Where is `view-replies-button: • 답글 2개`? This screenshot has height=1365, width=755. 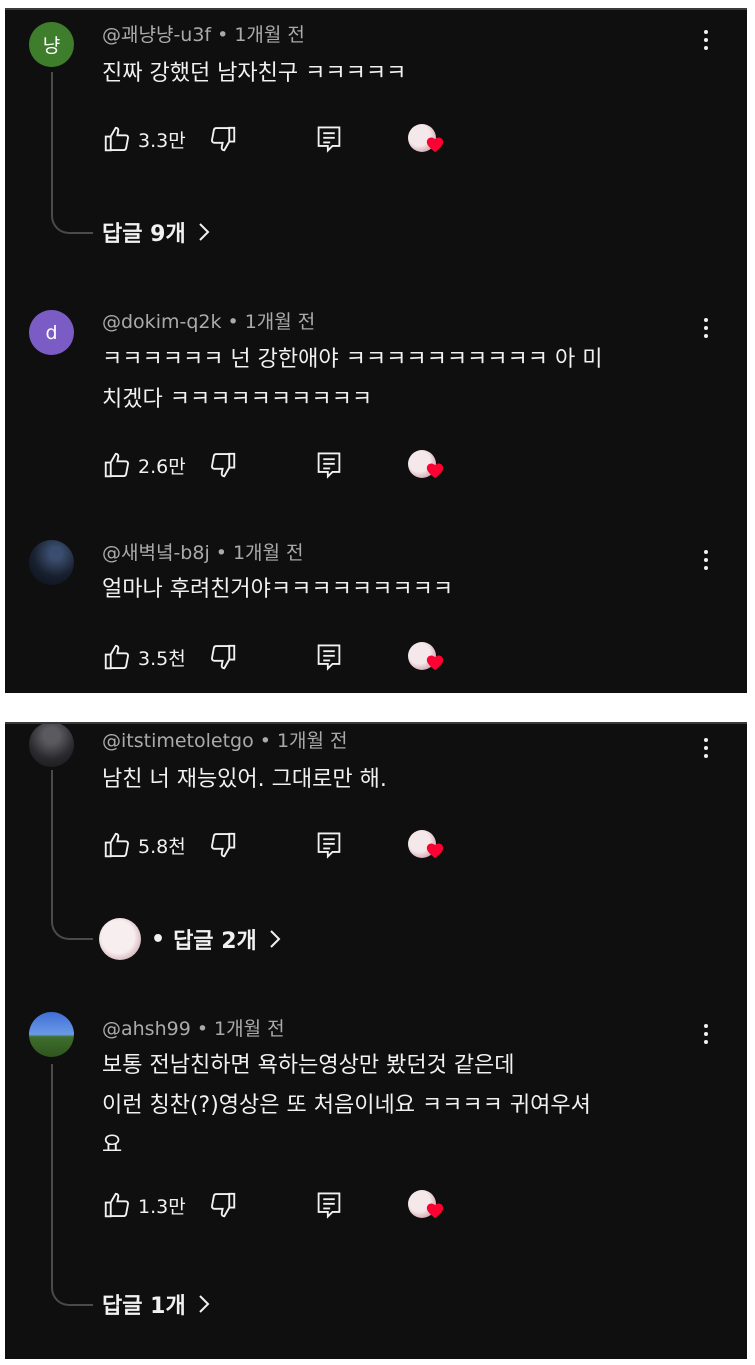 view-replies-button: • 답글 2개 is located at coordinates (190, 939).